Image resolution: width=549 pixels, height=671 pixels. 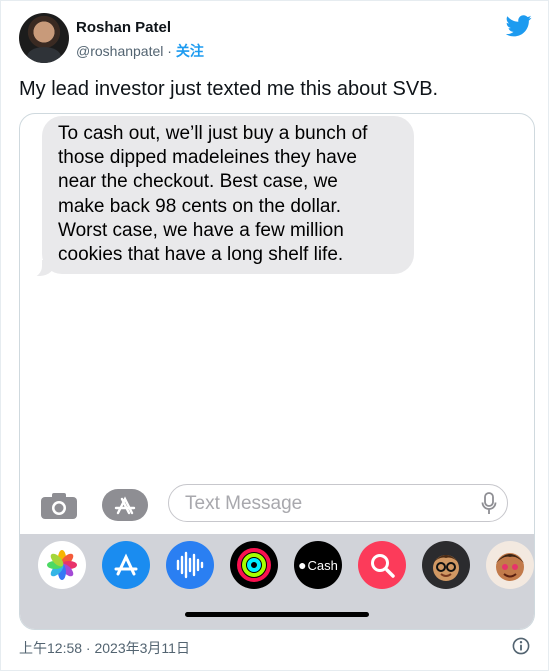 I want to click on author-handle-row: @roshanpatel · 关注, so click(x=140, y=51).